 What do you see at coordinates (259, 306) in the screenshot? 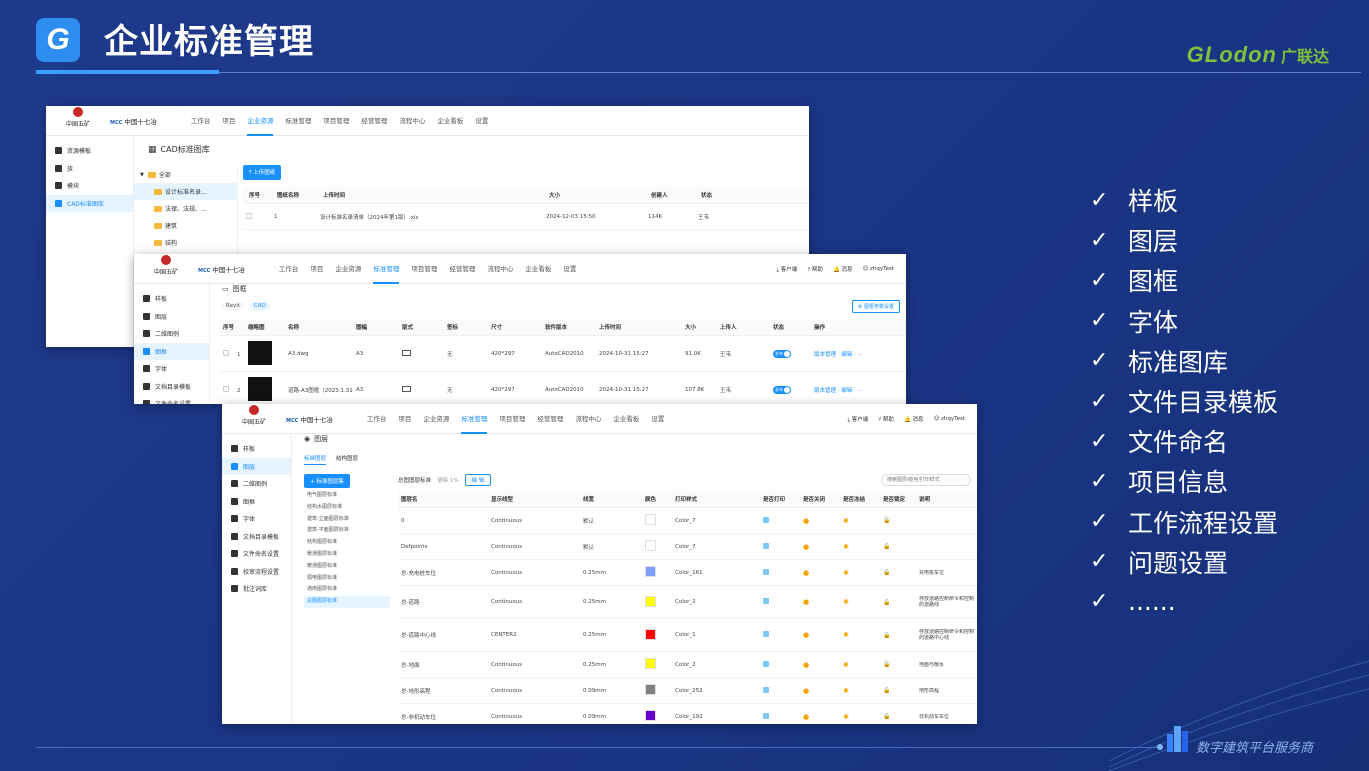
I see `tab: CAD` at bounding box center [259, 306].